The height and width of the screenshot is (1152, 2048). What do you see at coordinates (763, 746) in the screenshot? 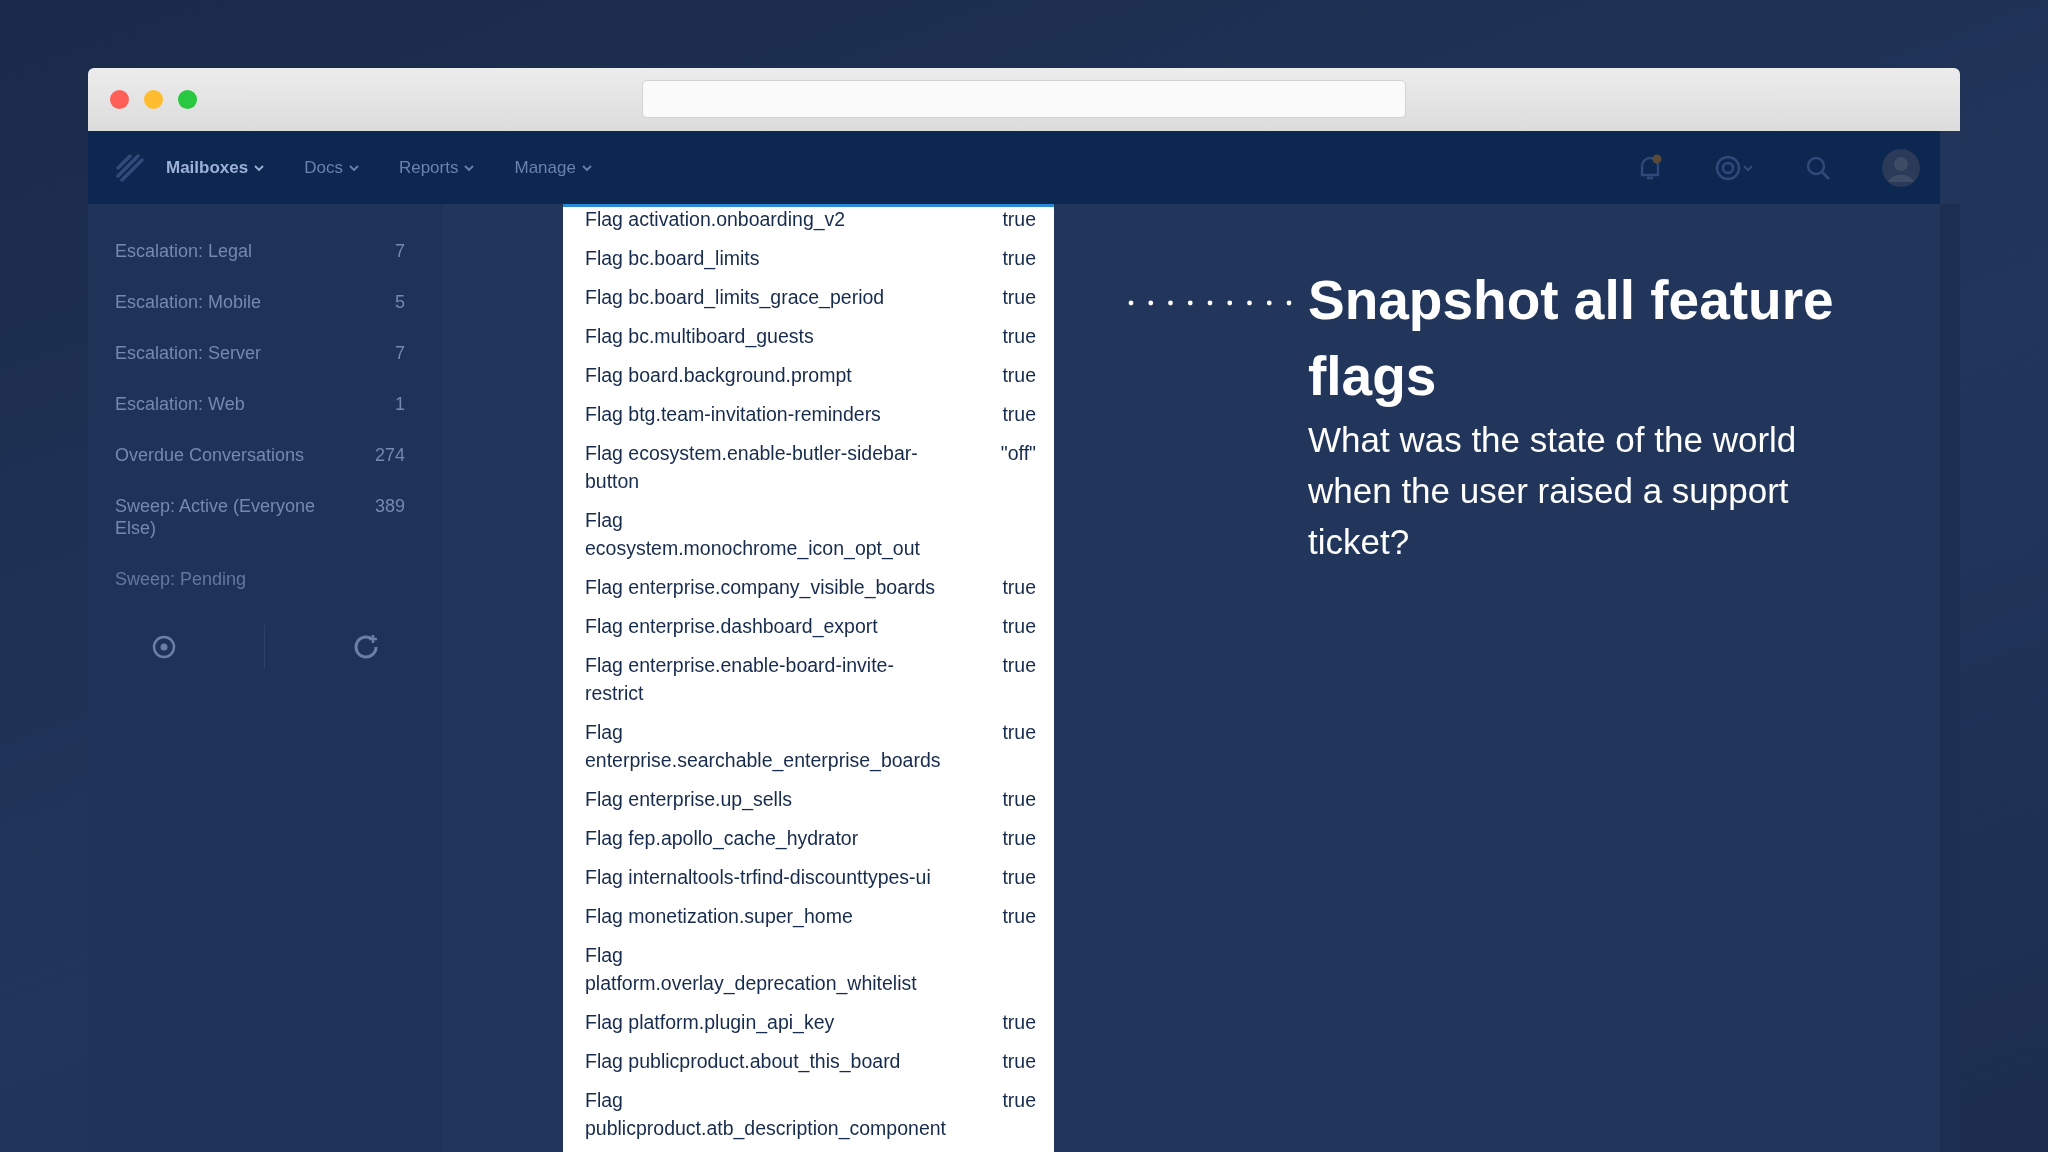
I see `flag-name: Flag enterprise.searchable_enterprise_boards` at bounding box center [763, 746].